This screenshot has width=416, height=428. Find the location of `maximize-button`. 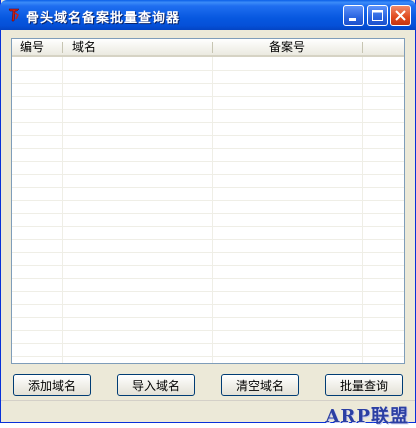

maximize-button is located at coordinates (377, 15).